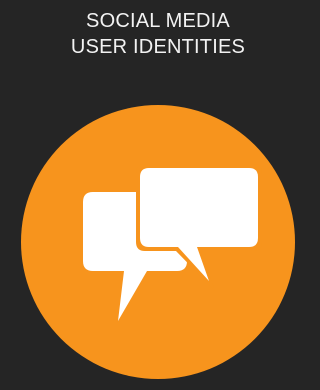  Describe the element at coordinates (158, 21) in the screenshot. I see `title-line-1: SOCIAL MEDIA` at that location.